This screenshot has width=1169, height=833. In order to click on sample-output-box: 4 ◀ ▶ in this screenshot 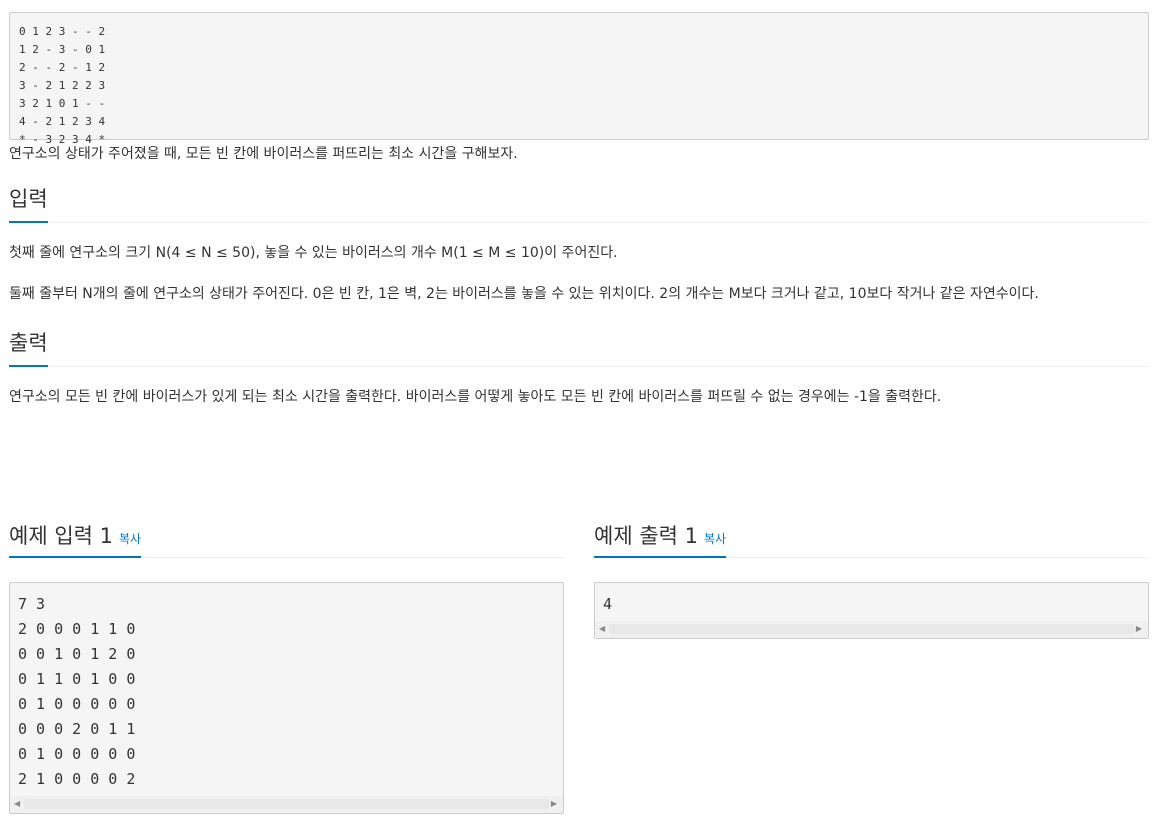, I will do `click(871, 610)`.